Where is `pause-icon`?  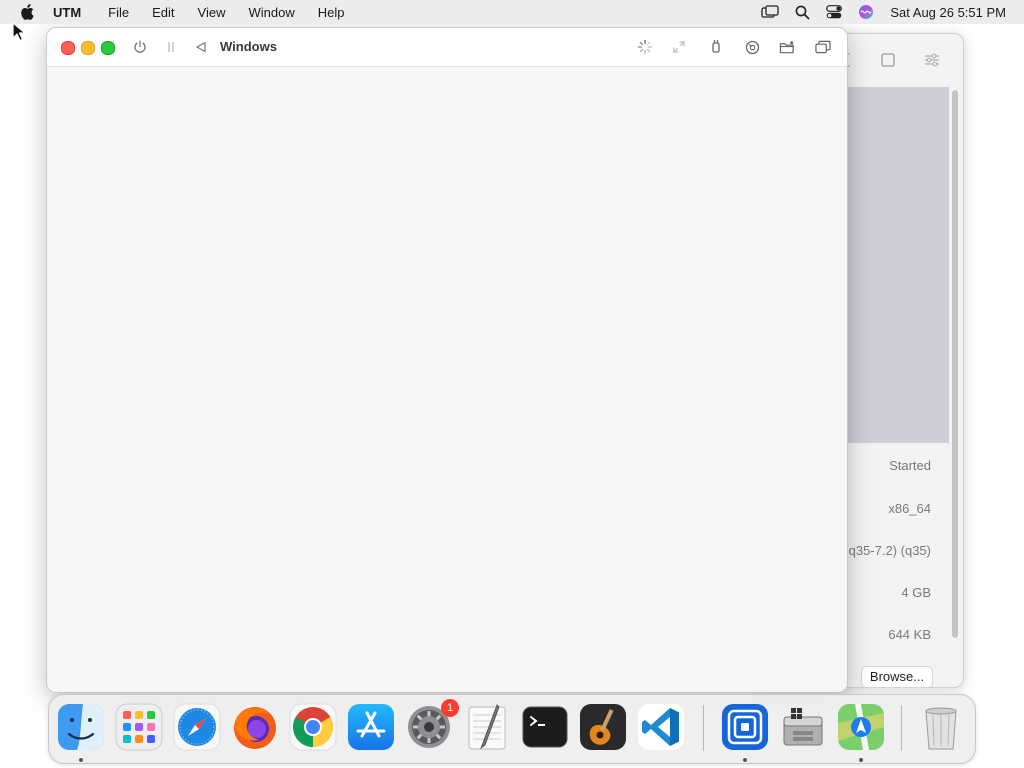
pause-icon is located at coordinates (171, 47).